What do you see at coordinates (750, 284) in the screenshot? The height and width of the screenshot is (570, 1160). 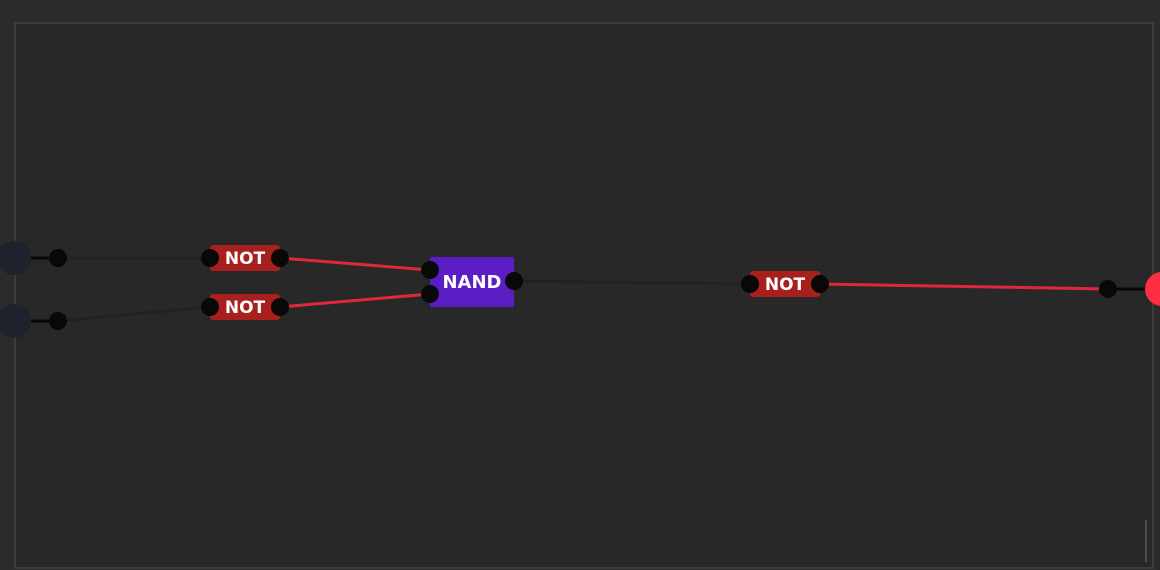 I see `not-gate-3-input-pin` at bounding box center [750, 284].